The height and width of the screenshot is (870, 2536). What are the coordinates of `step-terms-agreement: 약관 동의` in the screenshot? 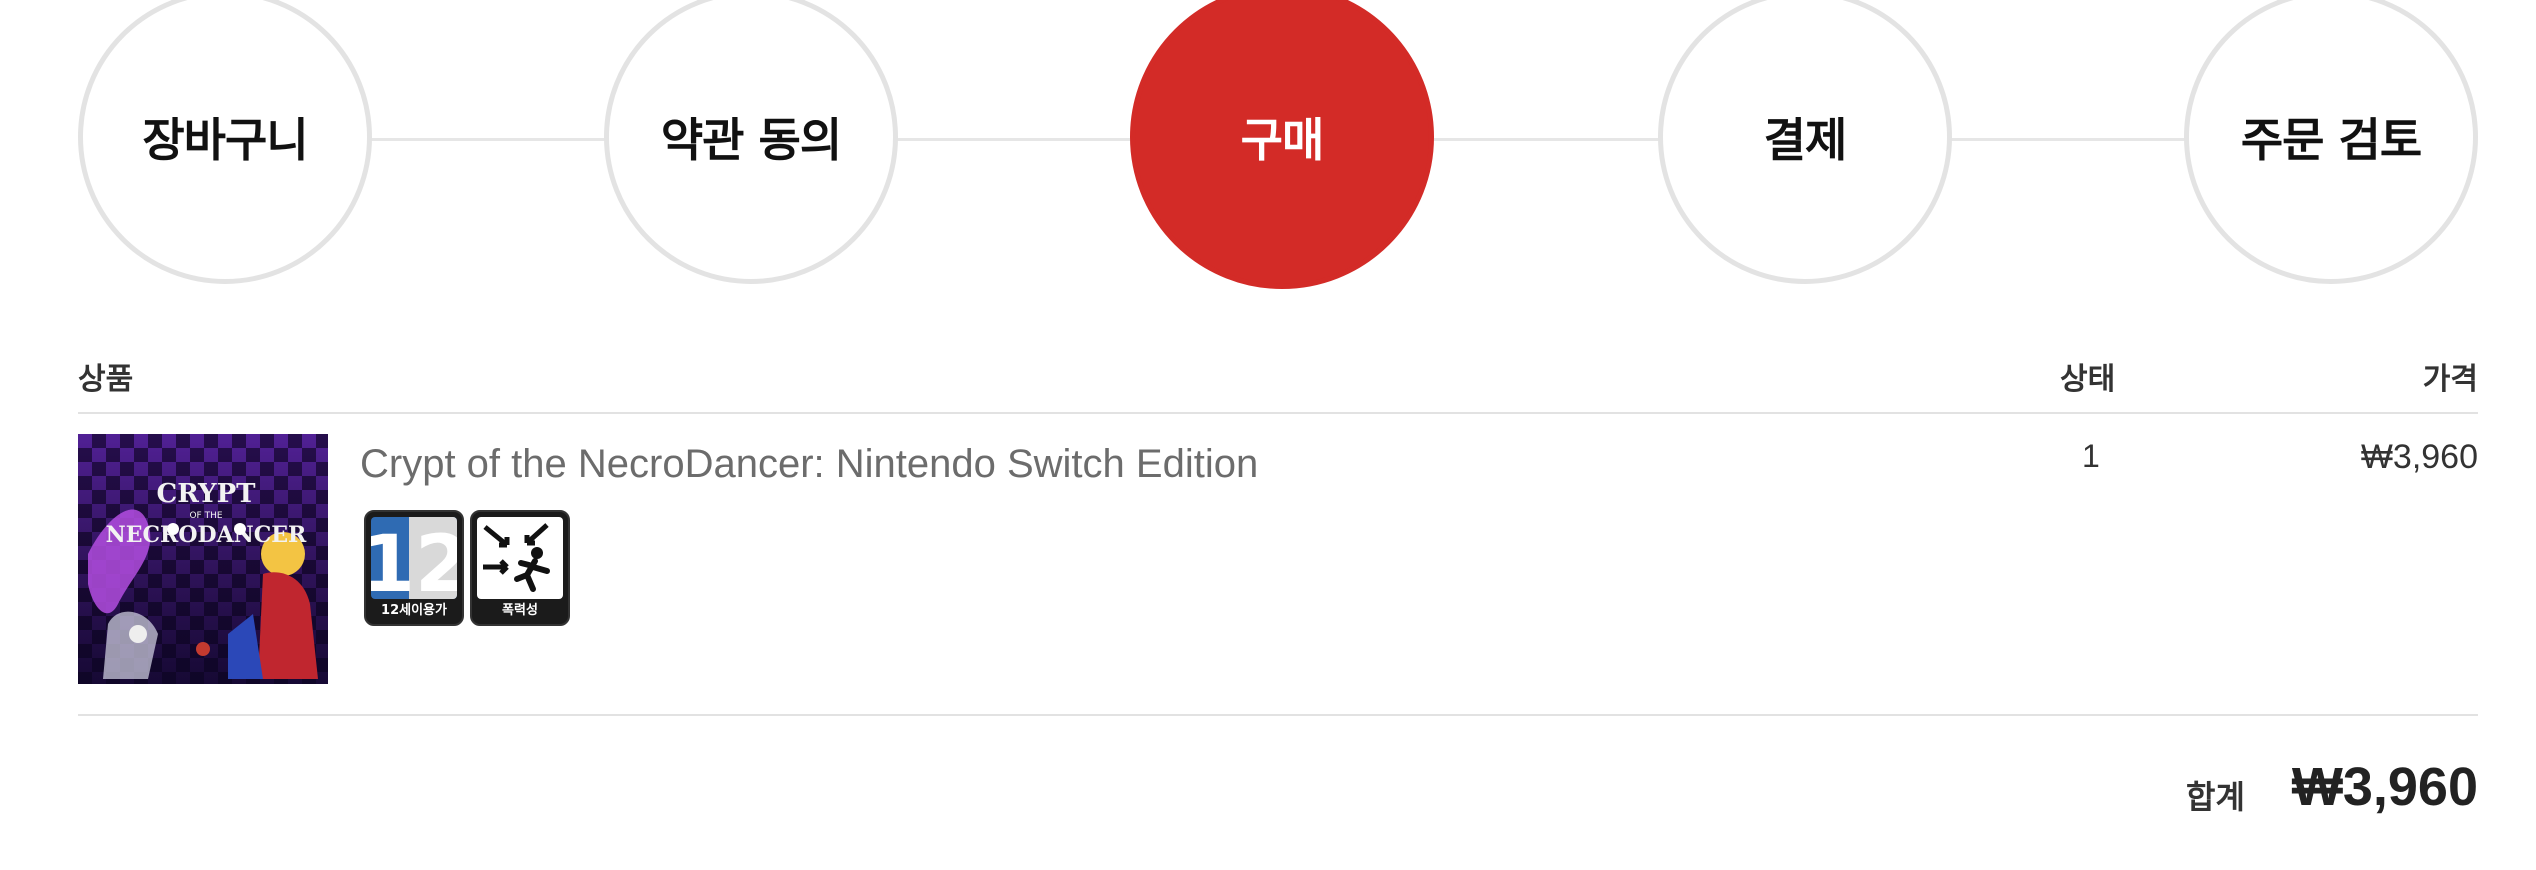 It's located at (751, 142).